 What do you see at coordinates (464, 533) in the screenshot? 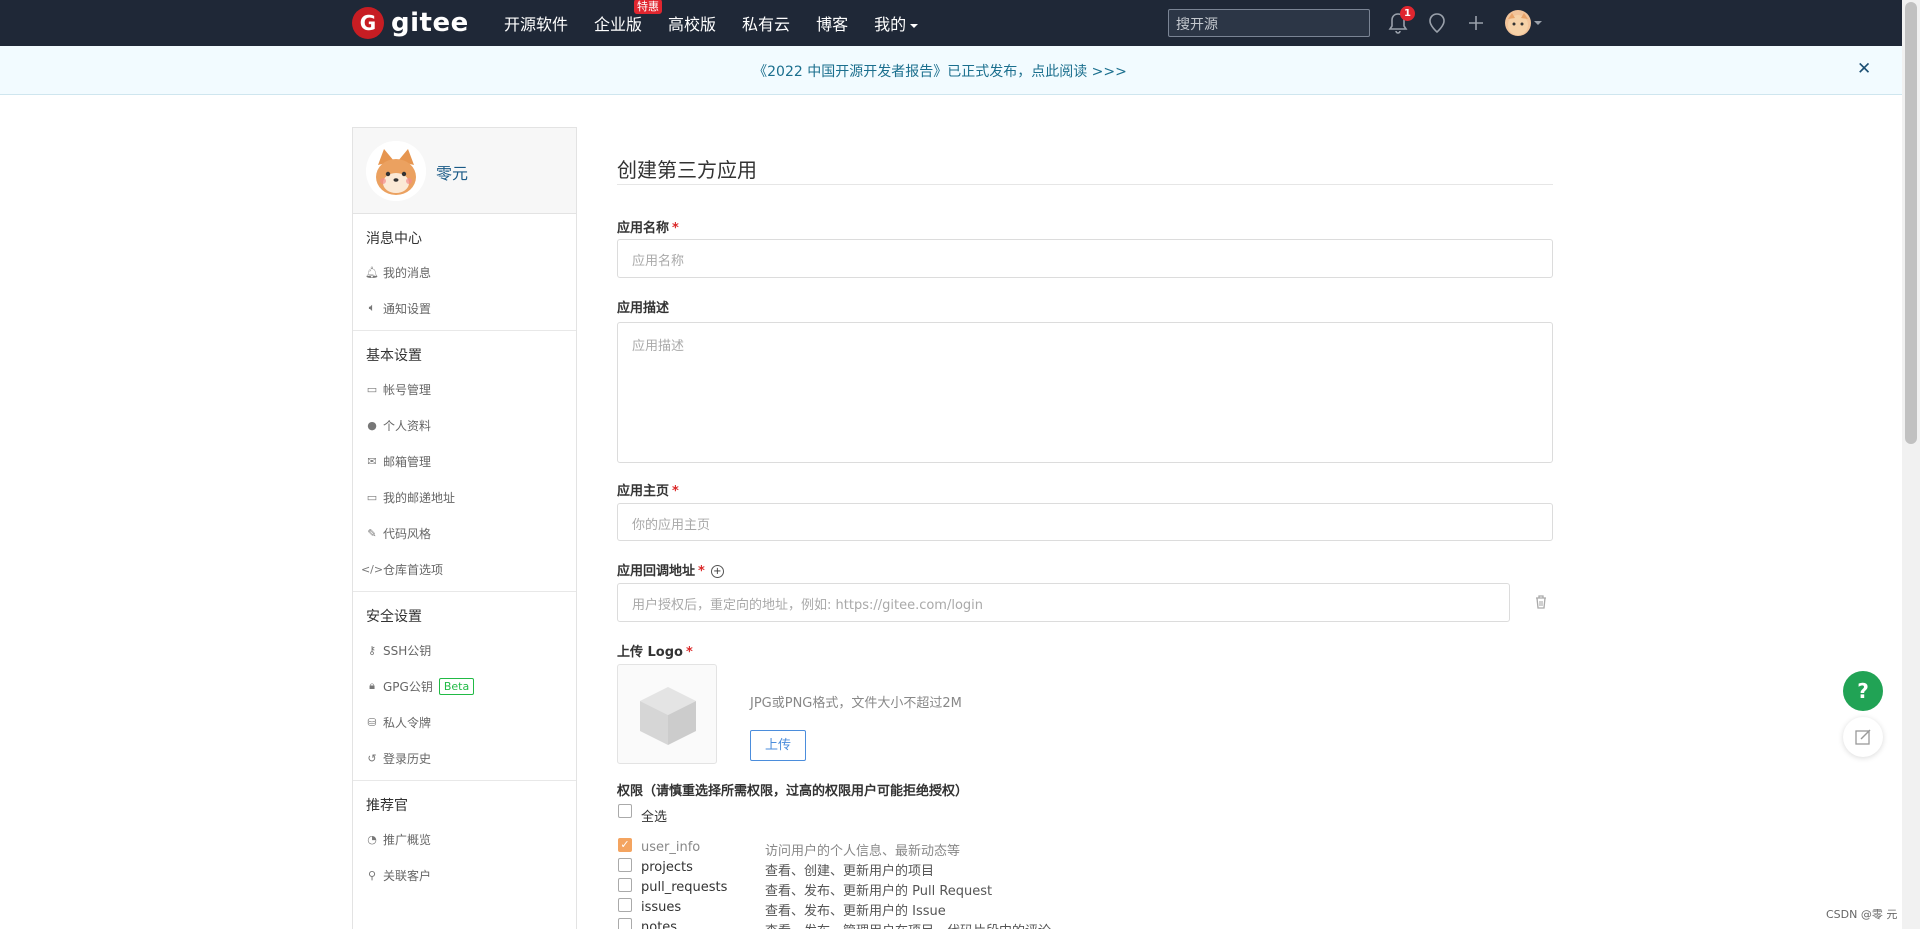
I see `sidebar-item-code-style: ✎ 代码风格` at bounding box center [464, 533].